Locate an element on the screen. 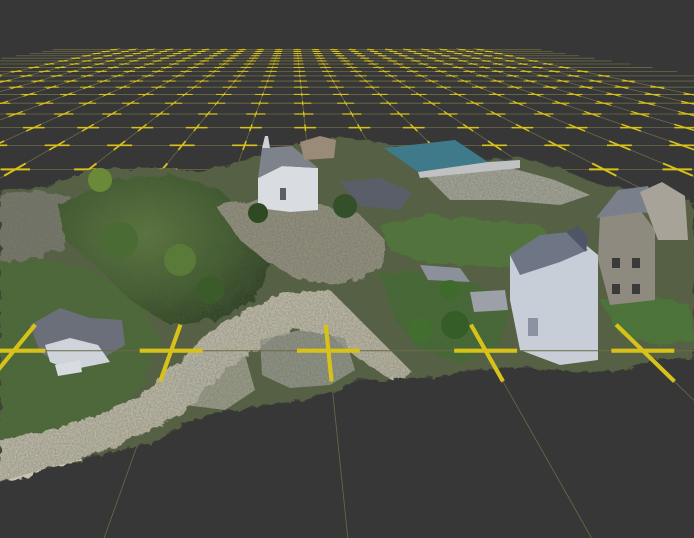  building-shed-top is located at coordinates (318, 148).